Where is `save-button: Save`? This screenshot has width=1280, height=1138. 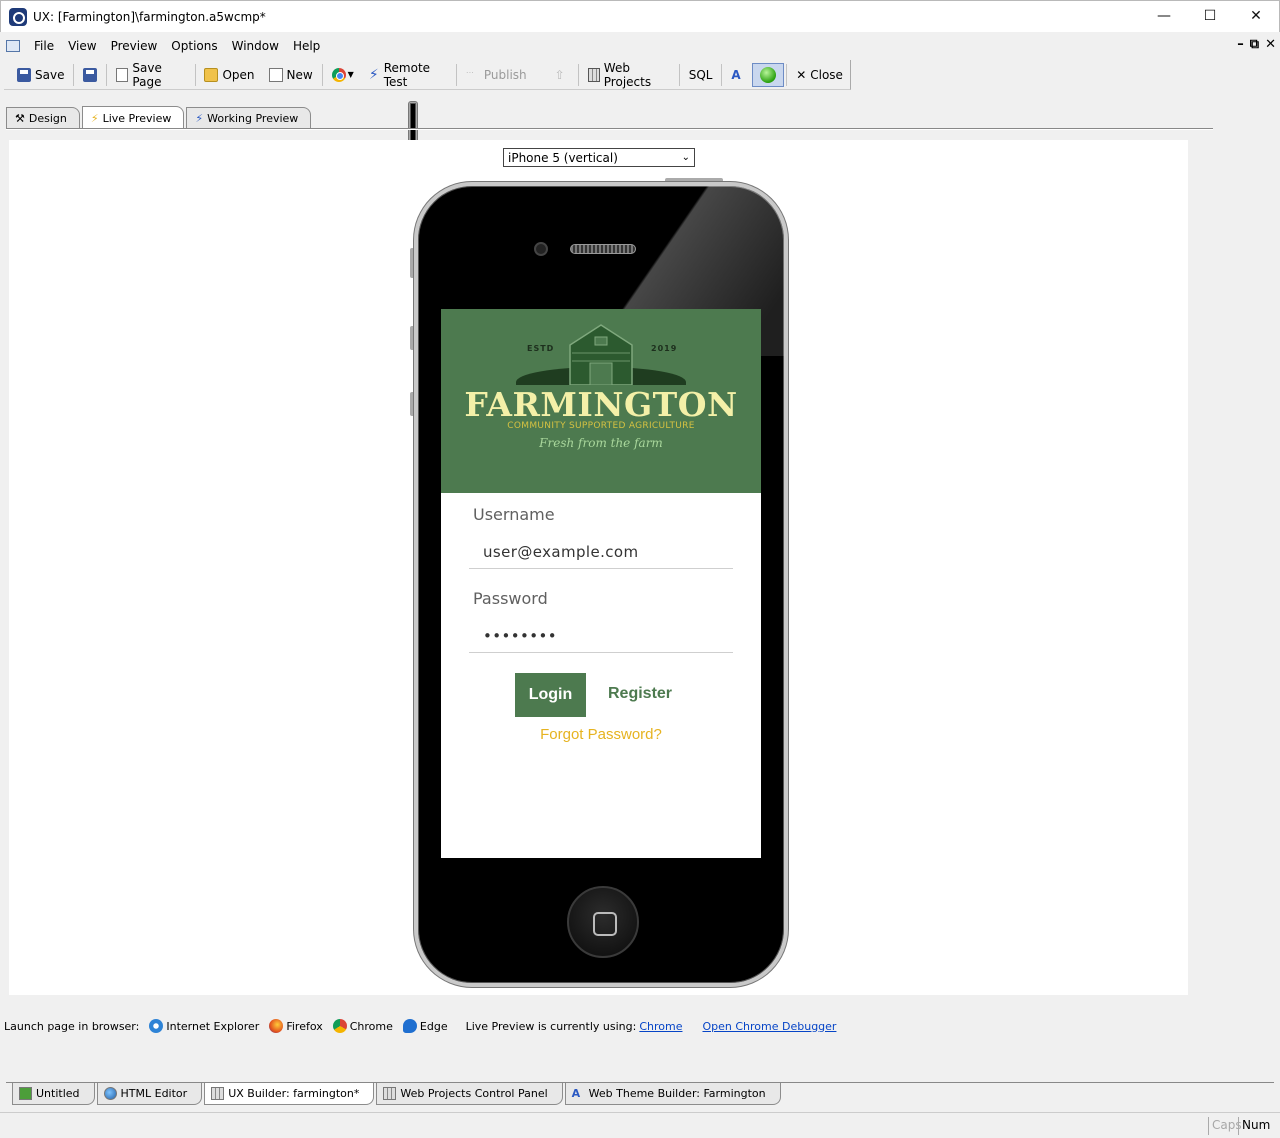
save-button: Save is located at coordinates (40, 75).